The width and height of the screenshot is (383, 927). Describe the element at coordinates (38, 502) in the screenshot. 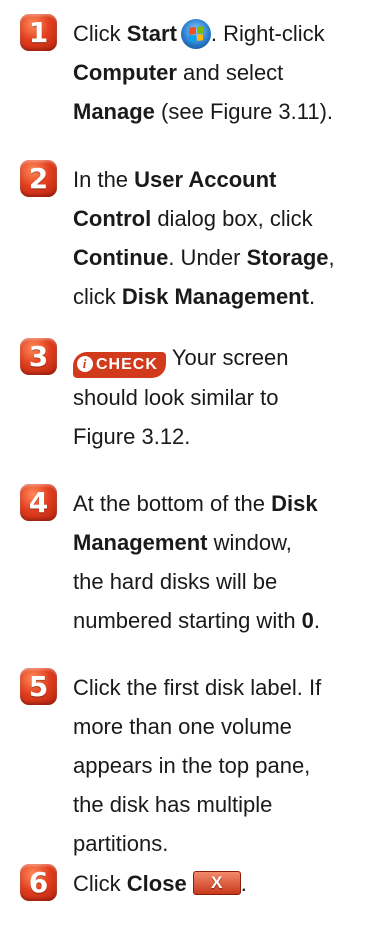

I see `step-number-badge: 4` at that location.